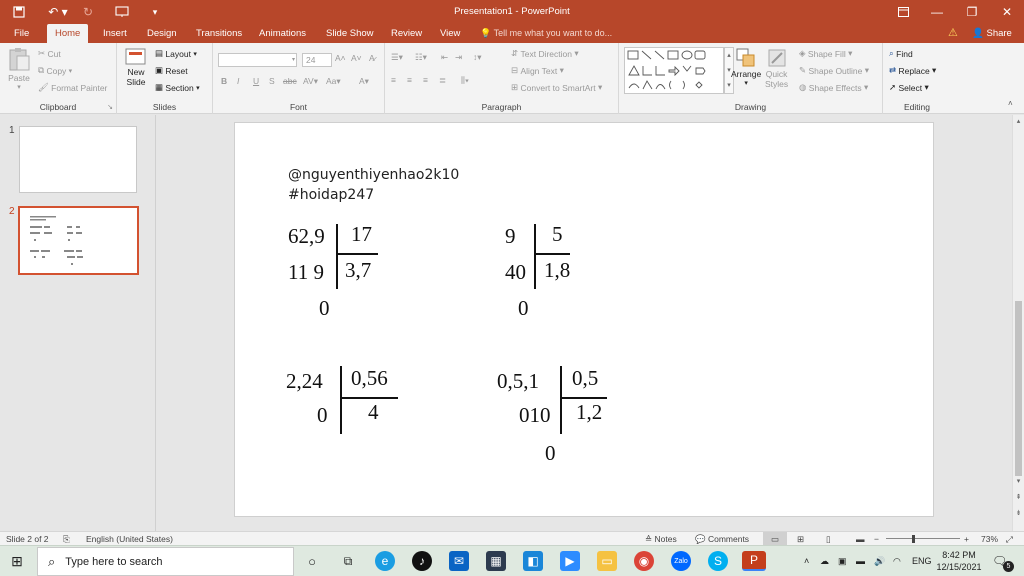  Describe the element at coordinates (444, 57) in the screenshot. I see `decrease-indent-icon: ⇤` at that location.